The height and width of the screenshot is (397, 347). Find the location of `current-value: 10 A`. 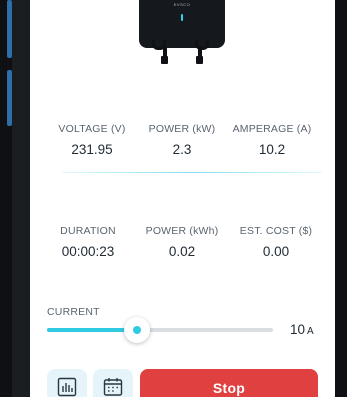

current-value: 10 A is located at coordinates (302, 329).